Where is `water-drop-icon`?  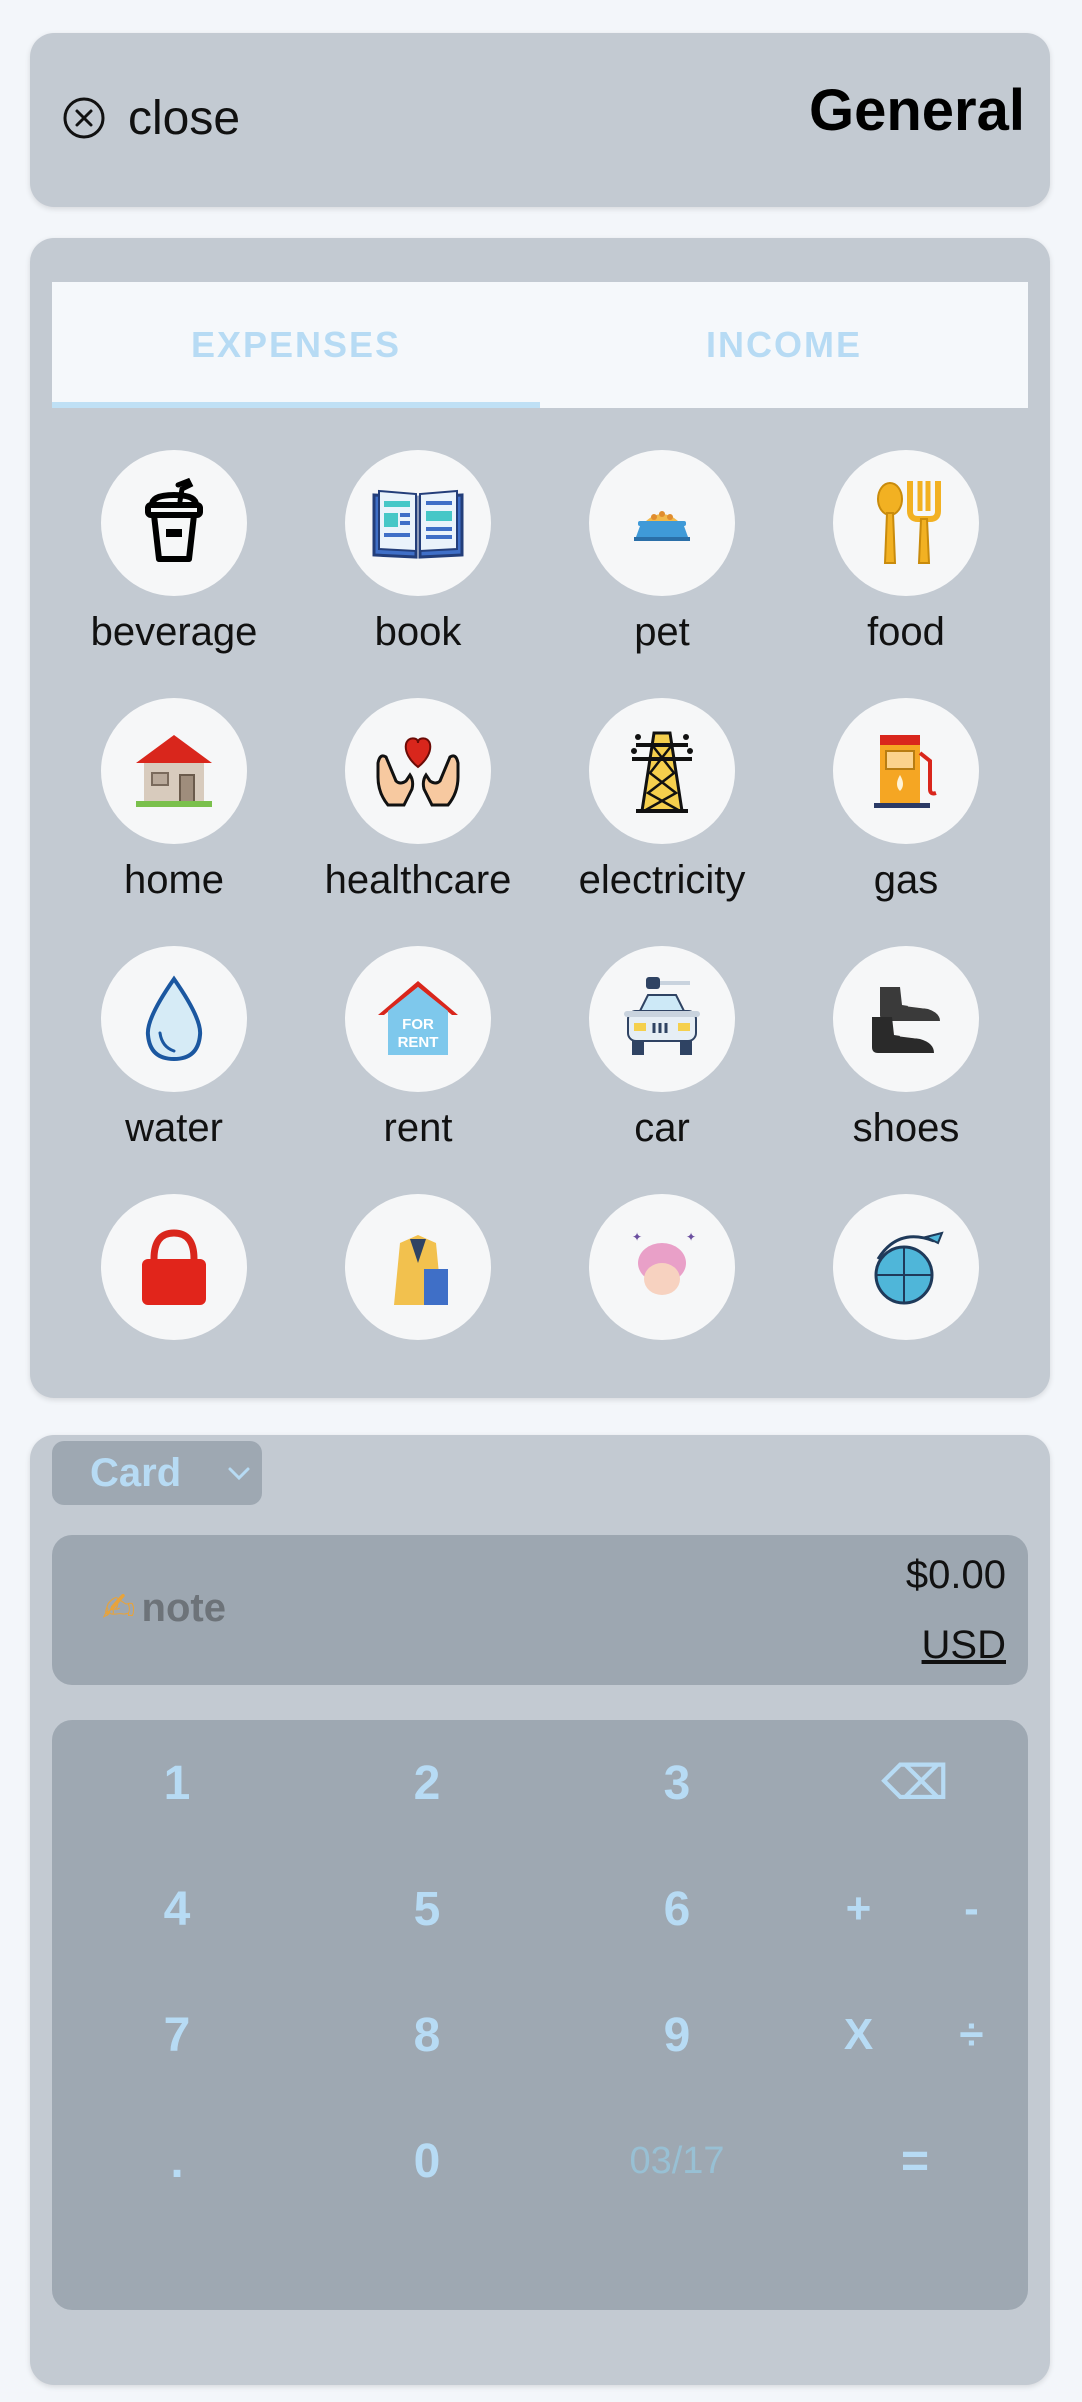 water-drop-icon is located at coordinates (174, 1018).